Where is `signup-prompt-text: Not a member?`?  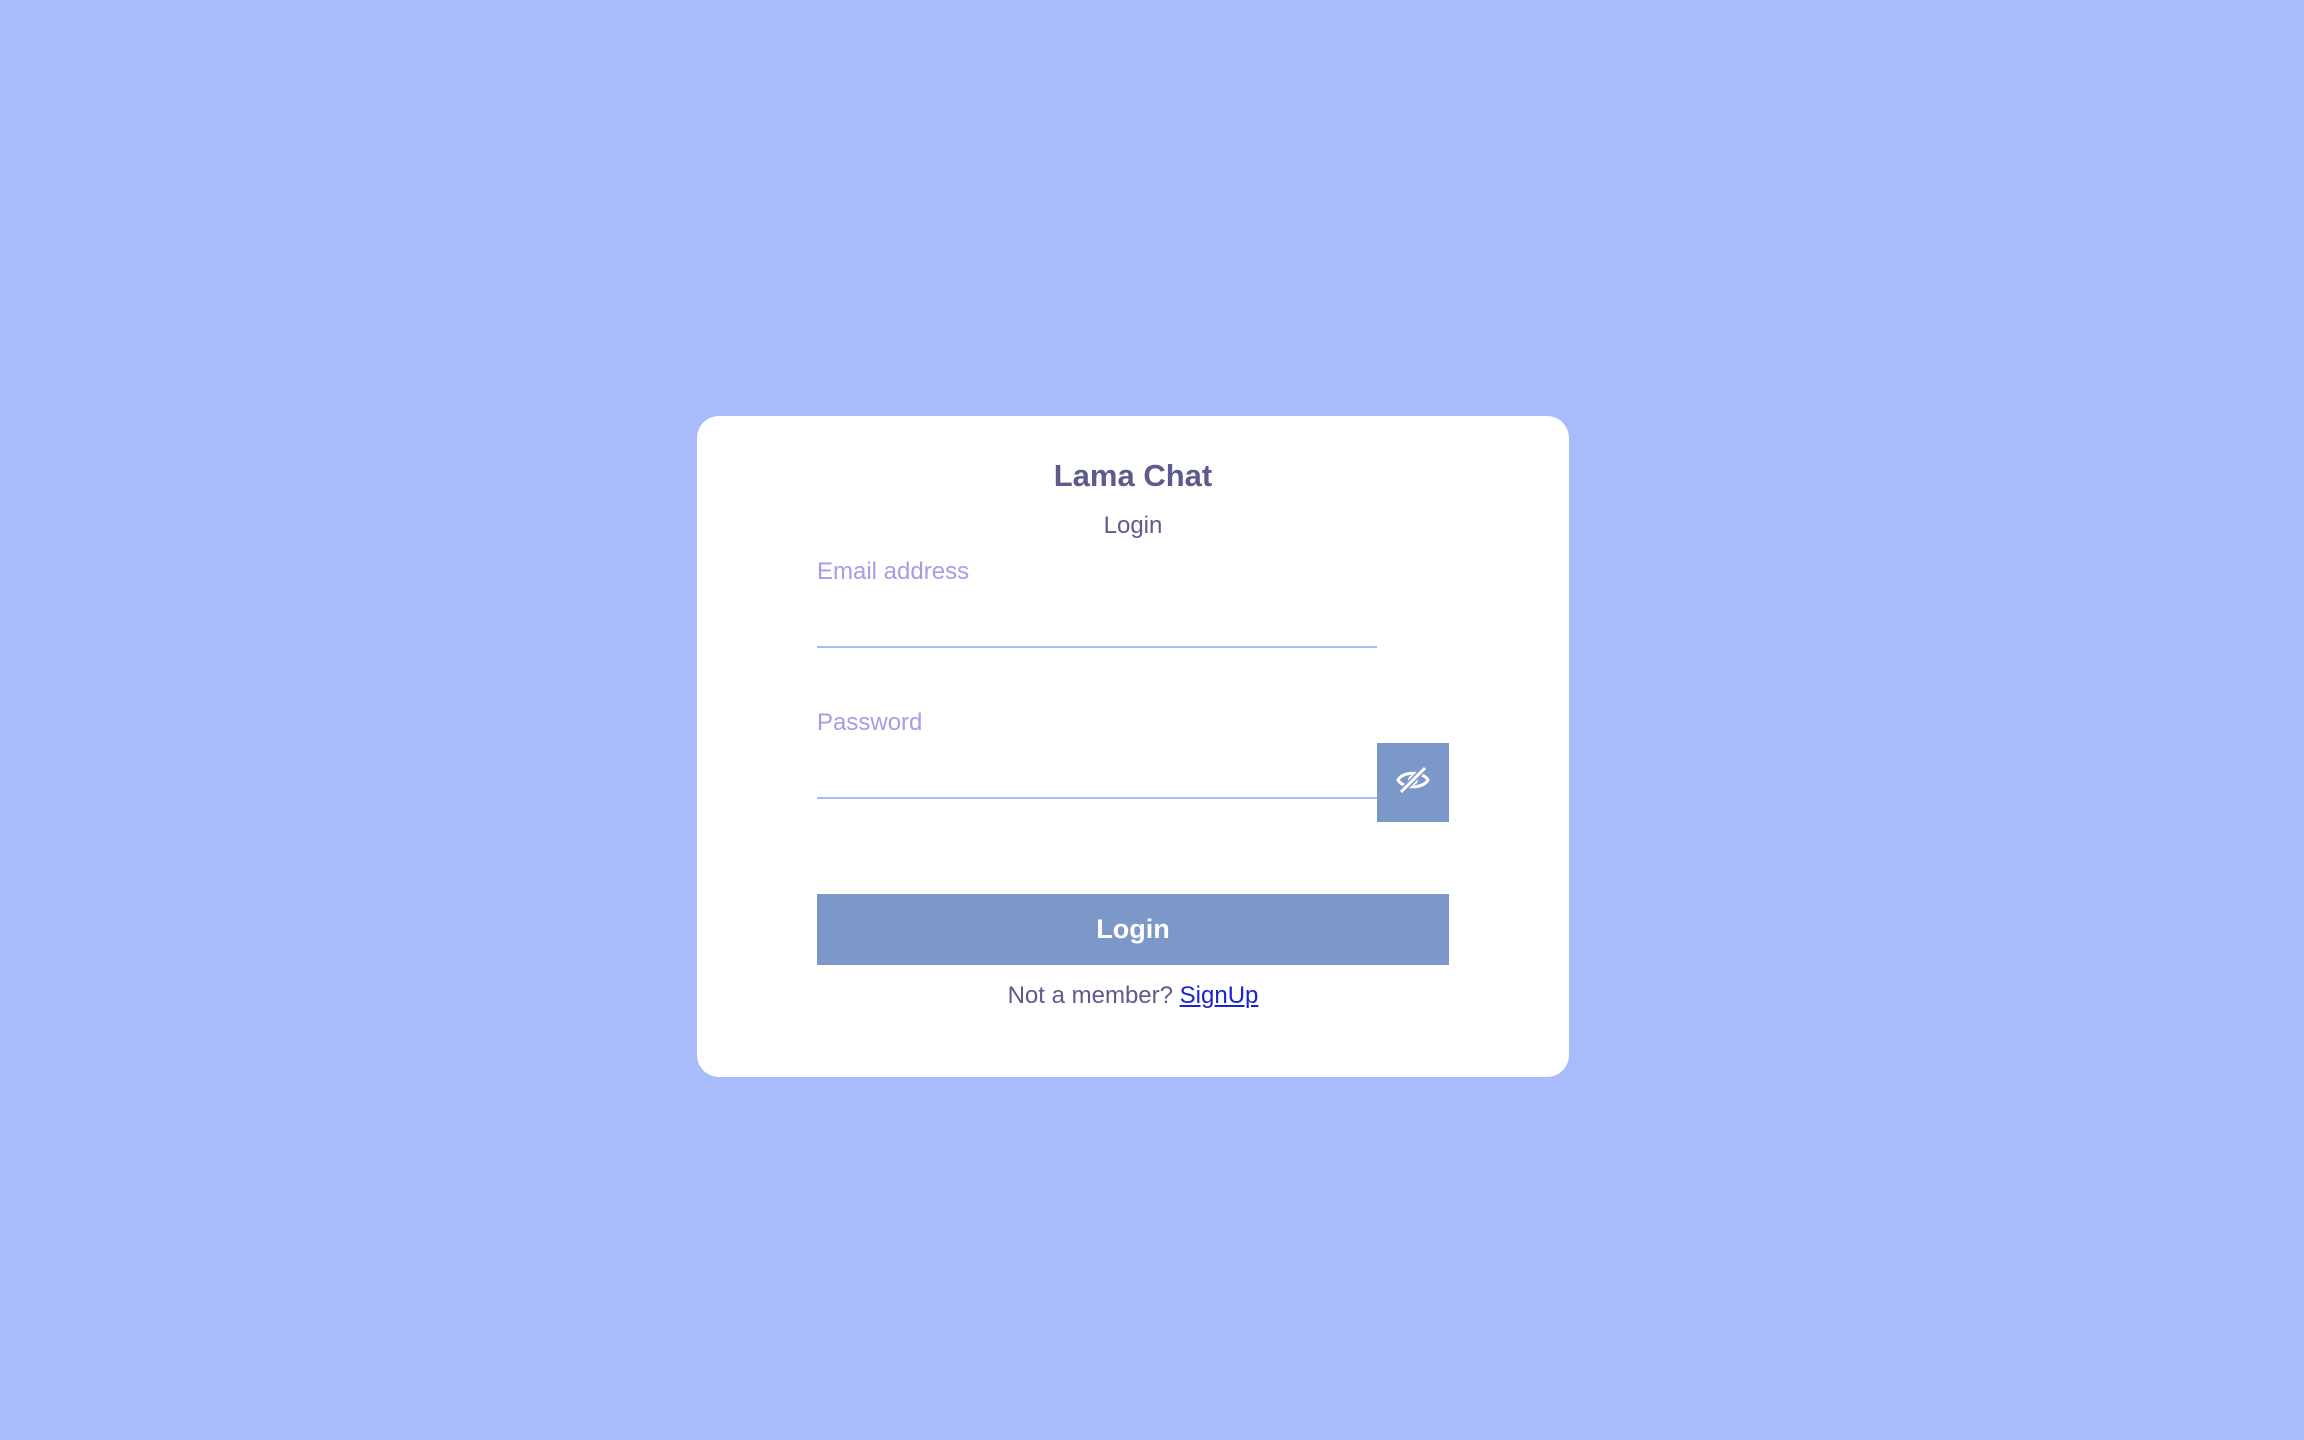 signup-prompt-text: Not a member? is located at coordinates (1093, 995).